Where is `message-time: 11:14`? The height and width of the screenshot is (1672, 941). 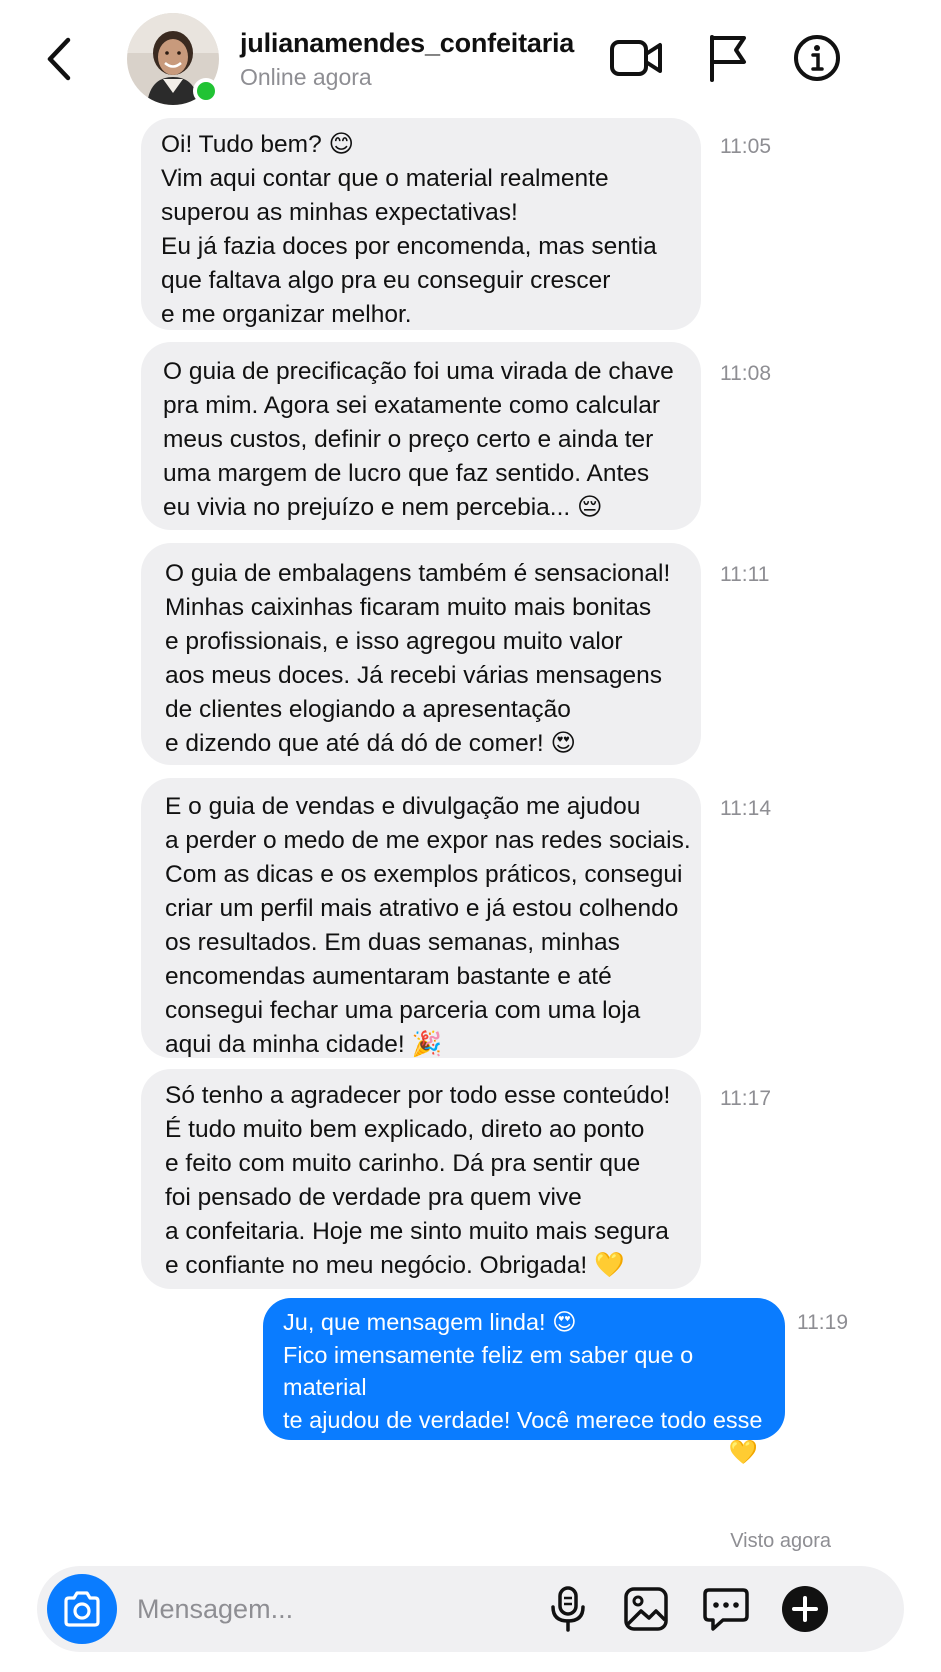 message-time: 11:14 is located at coordinates (745, 808).